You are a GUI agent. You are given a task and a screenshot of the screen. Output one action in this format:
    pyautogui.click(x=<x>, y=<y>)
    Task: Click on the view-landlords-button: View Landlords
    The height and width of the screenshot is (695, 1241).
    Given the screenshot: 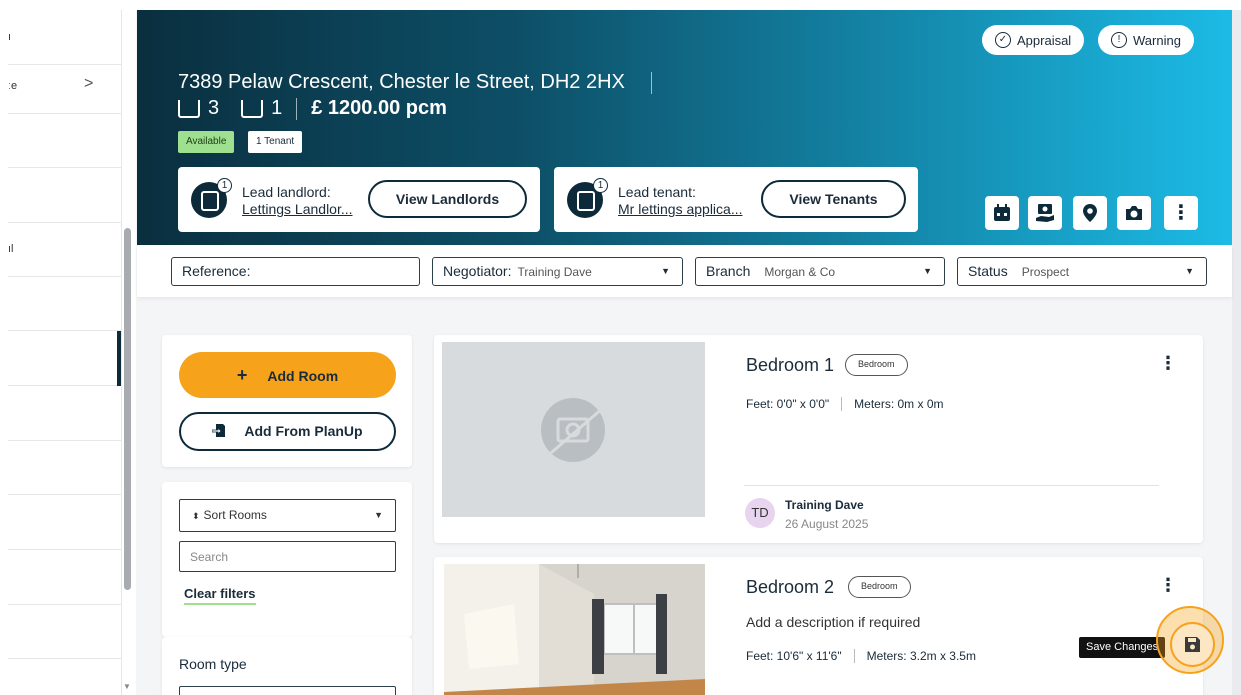 What is the action you would take?
    pyautogui.click(x=447, y=199)
    